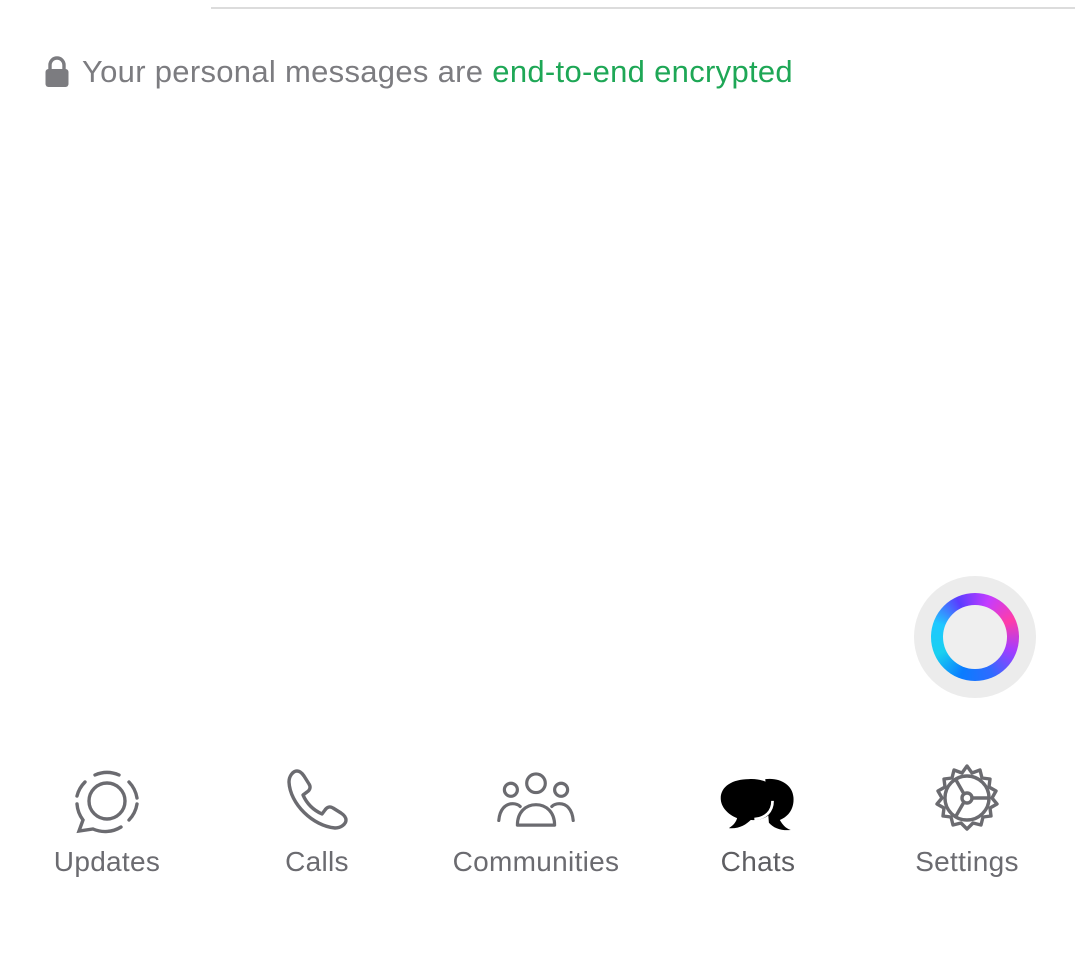 This screenshot has height=954, width=1075. I want to click on phone-icon, so click(317, 800).